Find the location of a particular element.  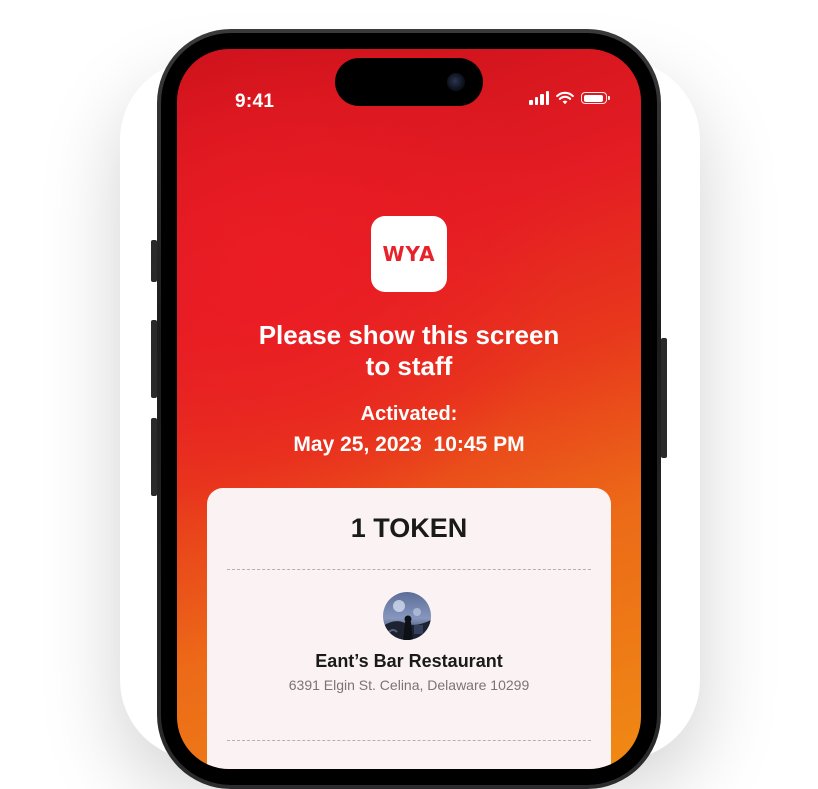

status-time: 9:41 is located at coordinates (255, 101).